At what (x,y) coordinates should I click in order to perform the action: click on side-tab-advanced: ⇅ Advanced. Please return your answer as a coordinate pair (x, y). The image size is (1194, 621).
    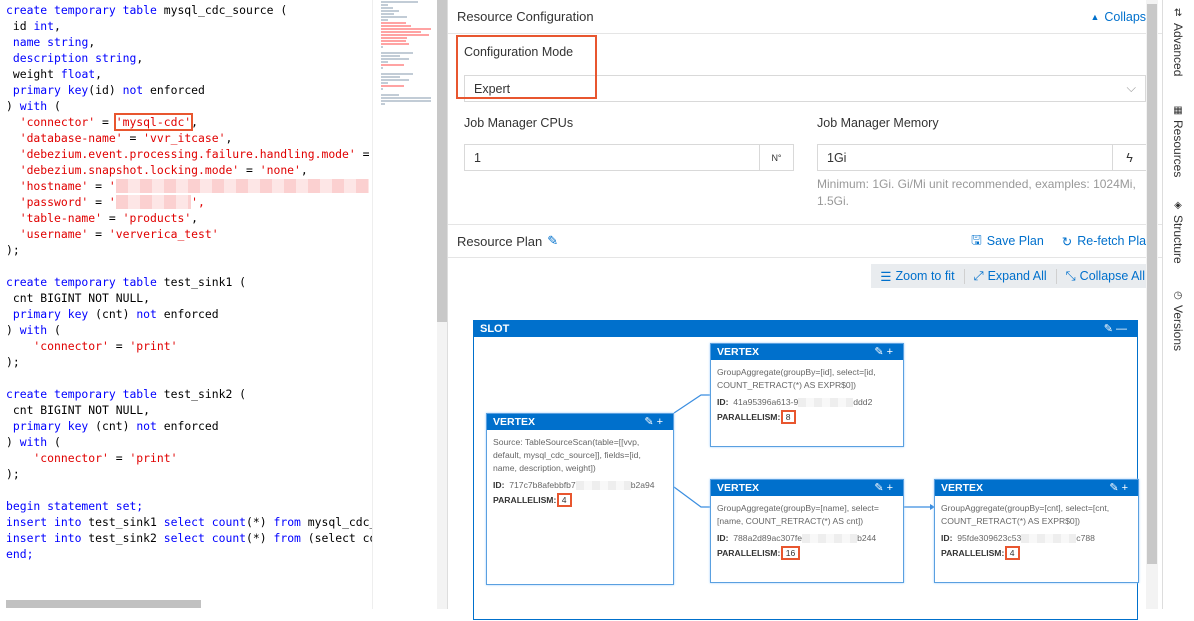
    Looking at the image, I should click on (1178, 42).